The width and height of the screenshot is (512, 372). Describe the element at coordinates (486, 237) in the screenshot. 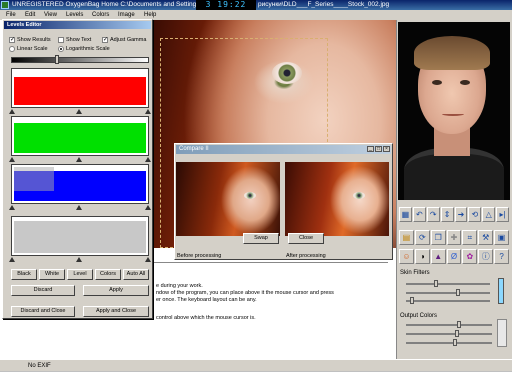

I see `car-icon: ⚒` at that location.